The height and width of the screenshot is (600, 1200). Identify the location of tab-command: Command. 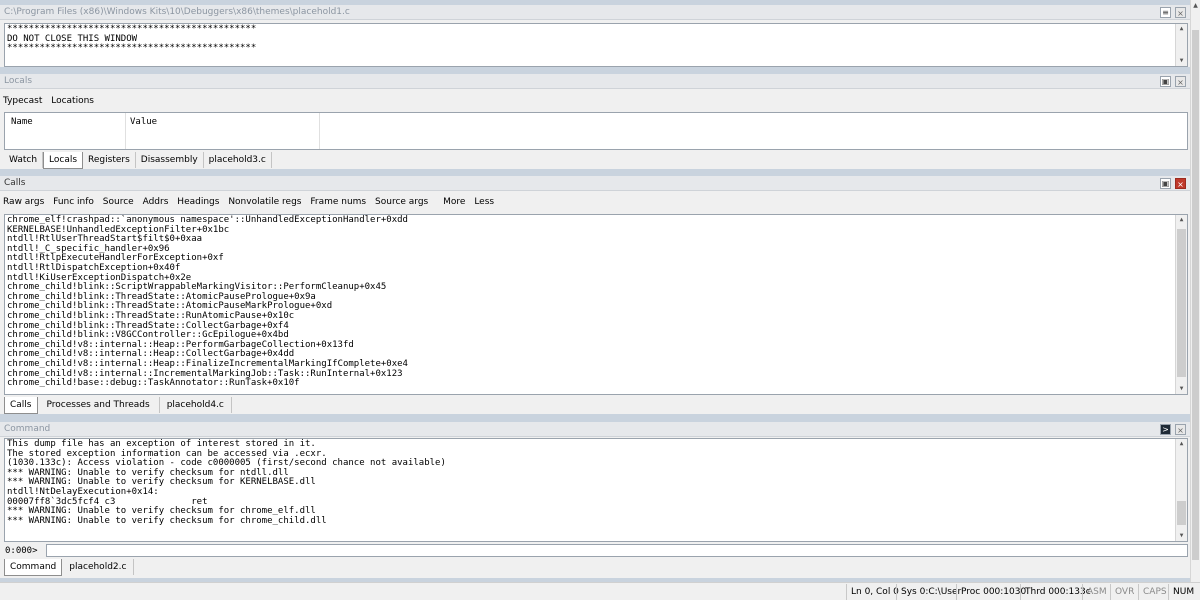
(33, 567).